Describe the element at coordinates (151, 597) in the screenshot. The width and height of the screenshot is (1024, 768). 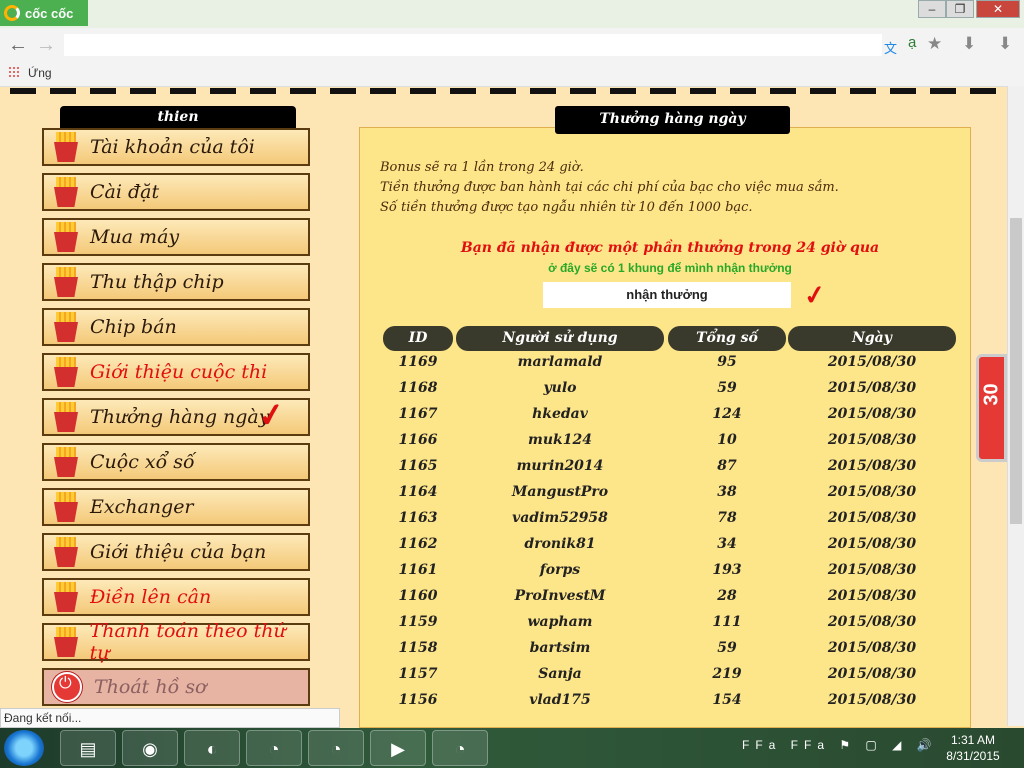
I see `sidebar-item-label: Điền lên cân` at that location.